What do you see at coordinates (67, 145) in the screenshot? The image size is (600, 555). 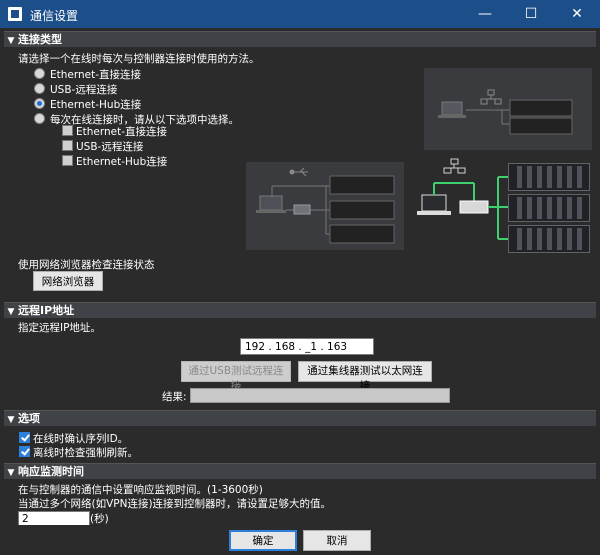 I see `checkbox-sub-usb-remote` at bounding box center [67, 145].